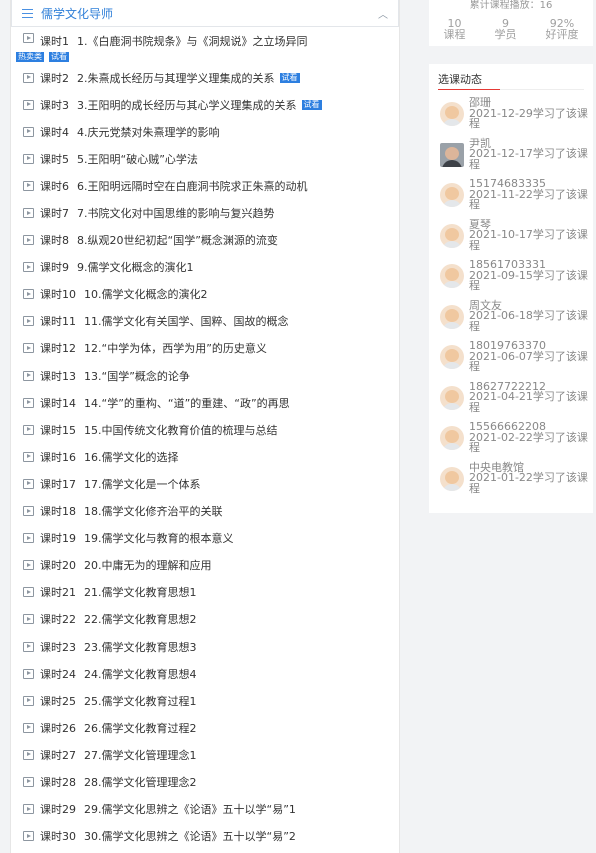 Image resolution: width=596 pixels, height=853 pixels. Describe the element at coordinates (562, 34) in the screenshot. I see `stat-rating-label: 好评度` at that location.